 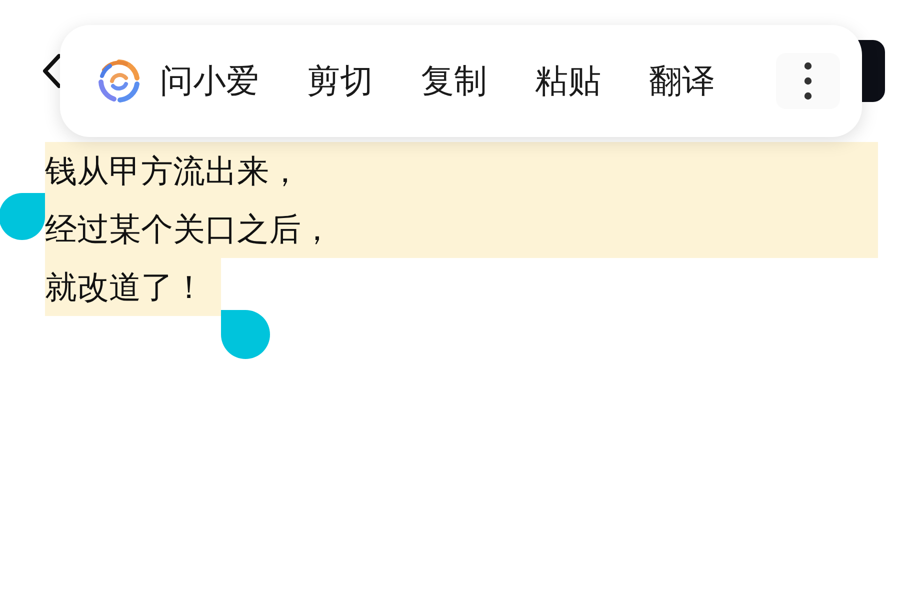 What do you see at coordinates (173, 171) in the screenshot?
I see `text-line: 钱从甲方流出来，` at bounding box center [173, 171].